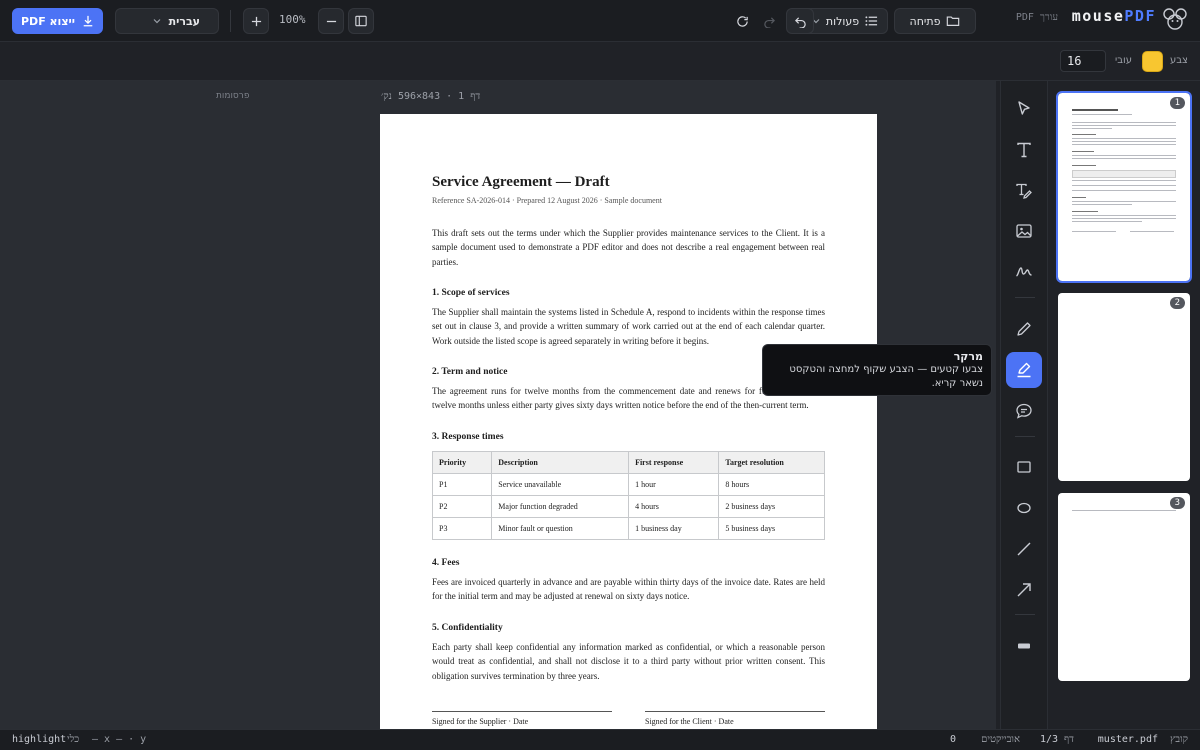 This screenshot has height=750, width=1200. Describe the element at coordinates (1083, 61) in the screenshot. I see `thickness-input: 16` at that location.